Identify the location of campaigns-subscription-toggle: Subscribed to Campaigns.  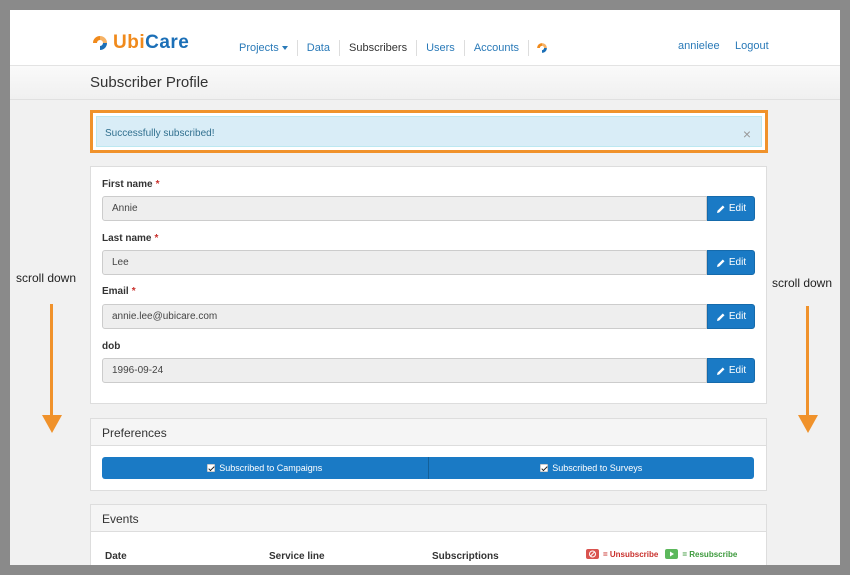
(265, 468).